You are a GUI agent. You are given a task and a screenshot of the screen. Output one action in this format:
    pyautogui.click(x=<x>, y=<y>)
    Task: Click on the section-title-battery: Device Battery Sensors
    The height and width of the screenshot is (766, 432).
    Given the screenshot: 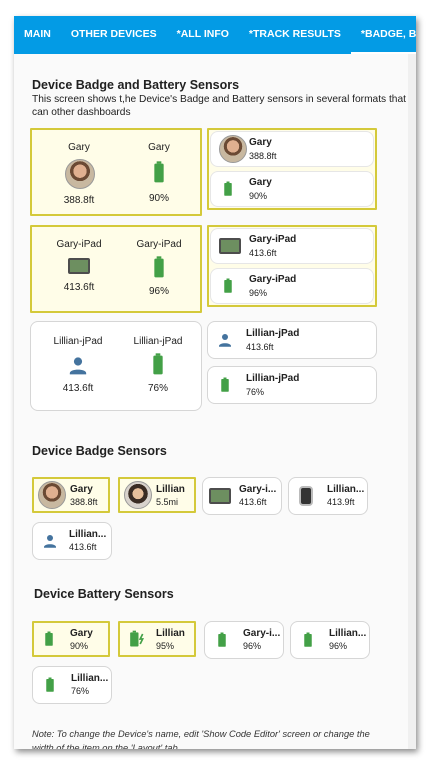 What is the action you would take?
    pyautogui.click(x=104, y=594)
    